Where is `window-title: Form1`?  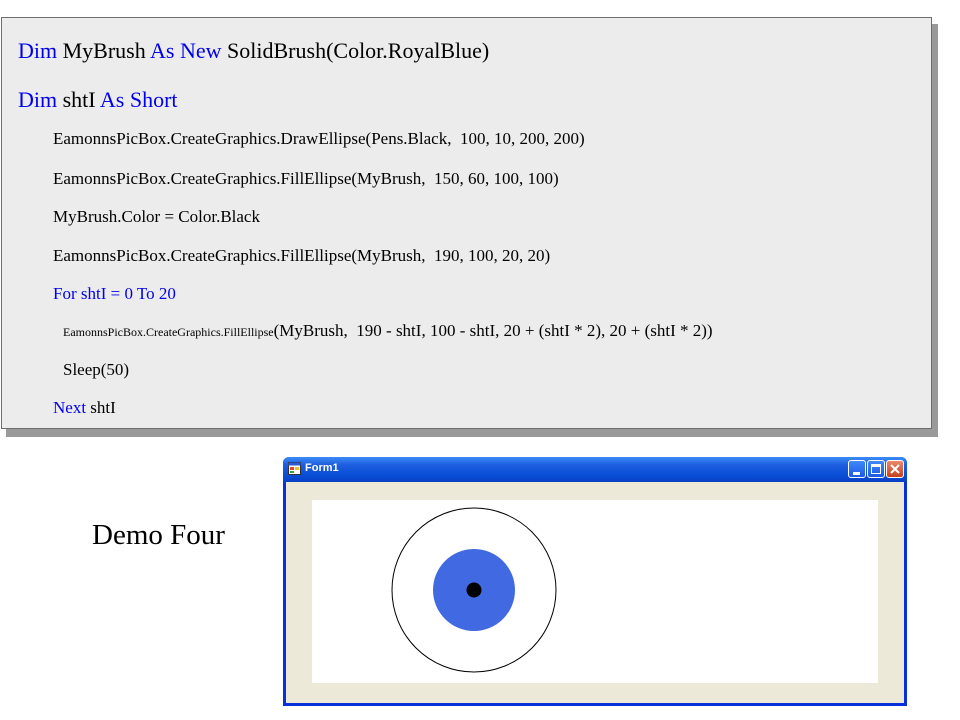 window-title: Form1 is located at coordinates (322, 468).